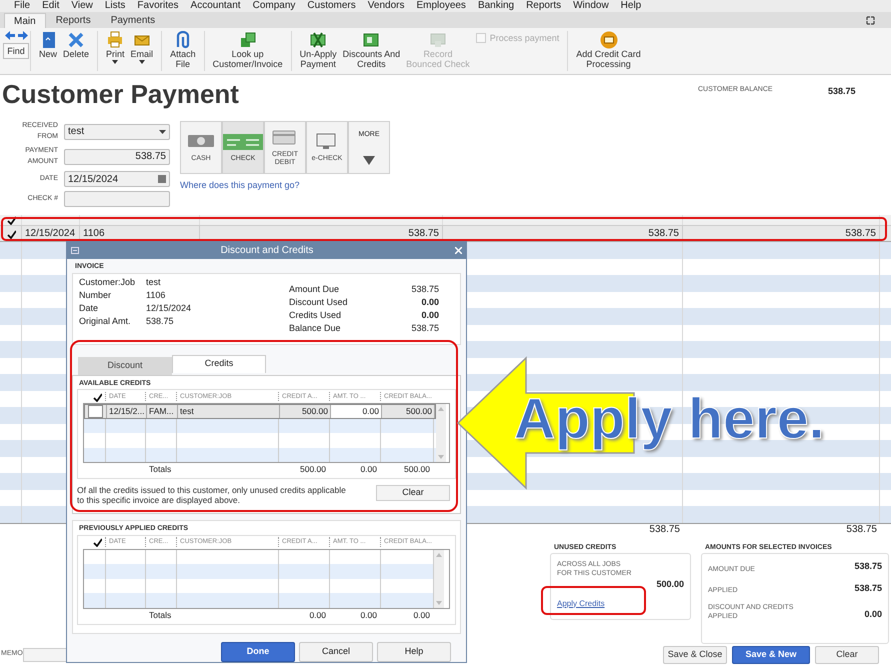 This screenshot has width=891, height=671. What do you see at coordinates (25, 20) in the screenshot?
I see `ribbon-tab: Main` at bounding box center [25, 20].